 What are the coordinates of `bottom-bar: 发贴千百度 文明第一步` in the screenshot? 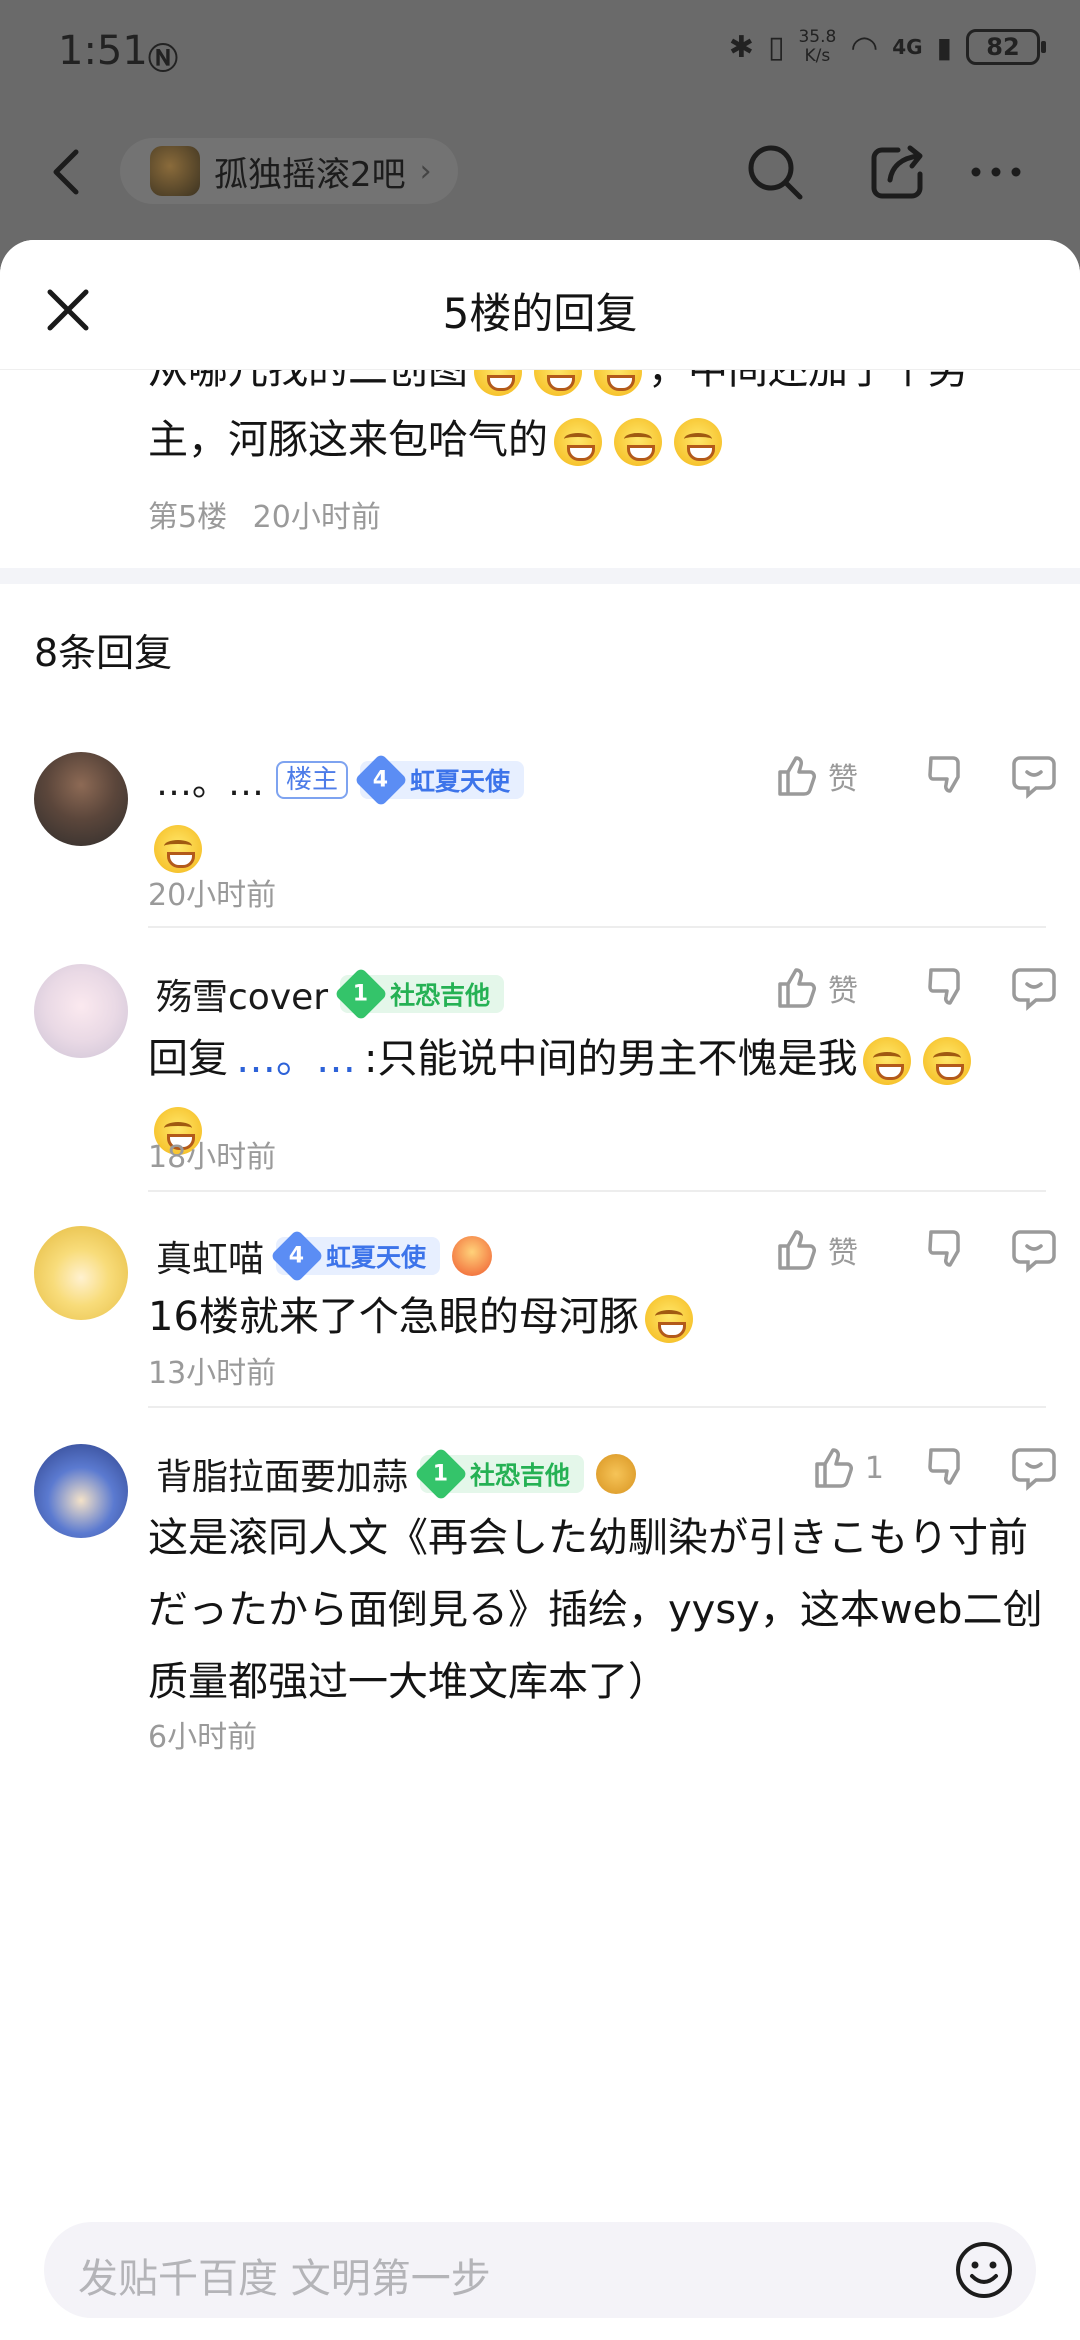 It's located at (540, 2270).